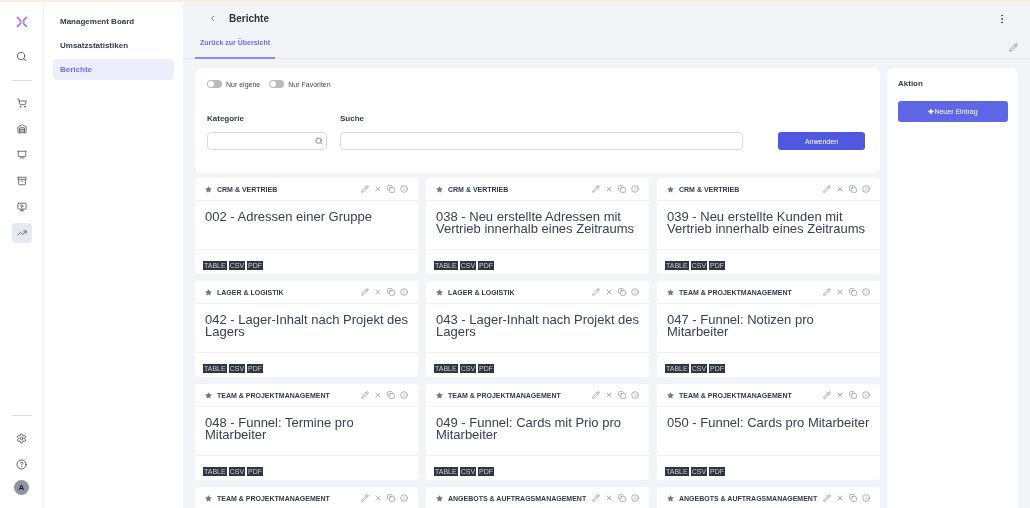 This screenshot has width=1030, height=508. Describe the element at coordinates (537, 328) in the screenshot. I see `report-title: 043 - Lager-Inhalt nach Projekt des Lagers` at that location.